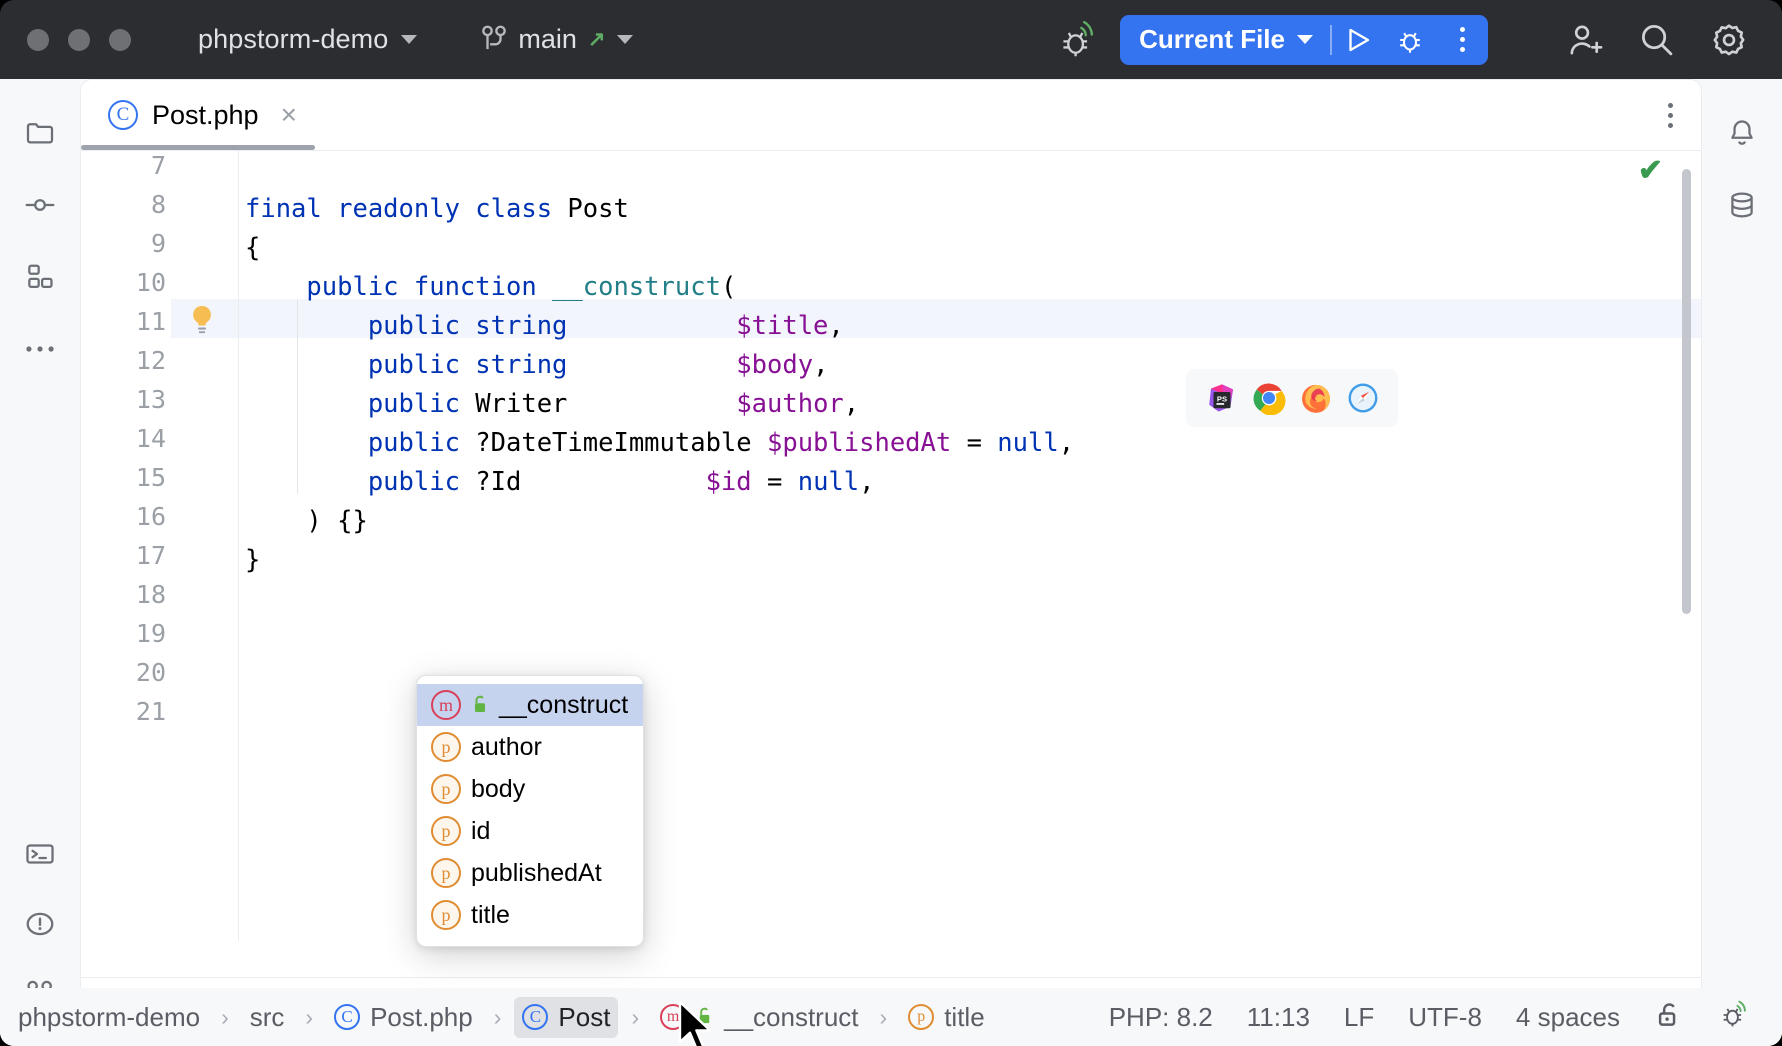  I want to click on inspection-status-icon: ✔, so click(1650, 170).